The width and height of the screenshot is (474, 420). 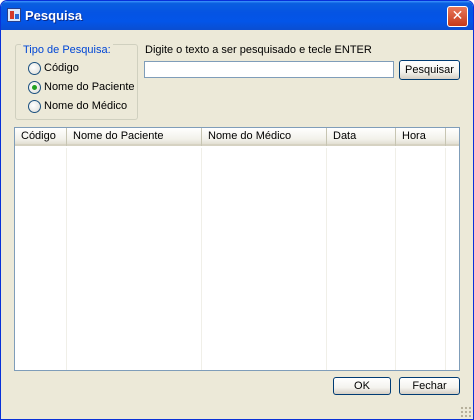 I want to click on search-type-legend: Tipo de Pesquisa:, so click(x=67, y=50).